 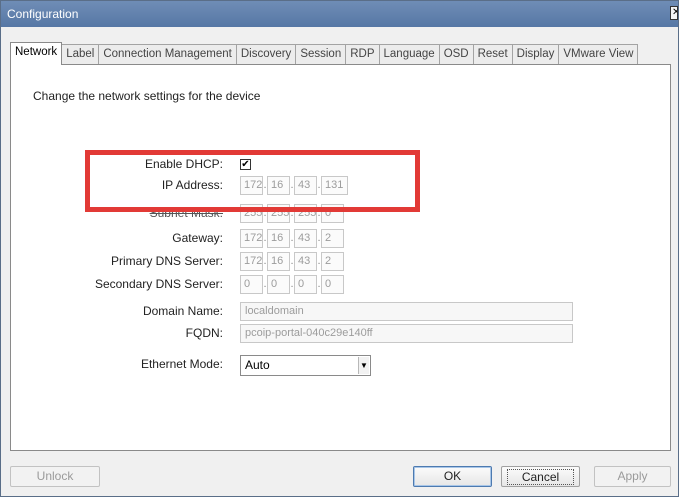 What do you see at coordinates (339, 14) in the screenshot?
I see `title-bar: Configuration` at bounding box center [339, 14].